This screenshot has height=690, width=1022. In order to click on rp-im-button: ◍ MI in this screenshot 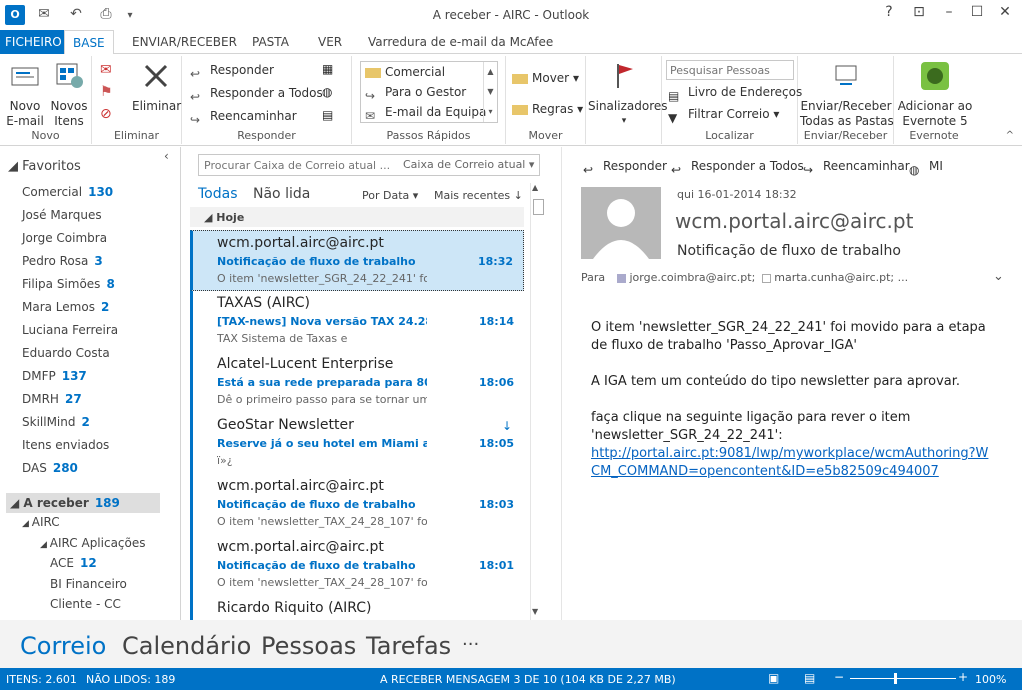, I will do `click(926, 166)`.